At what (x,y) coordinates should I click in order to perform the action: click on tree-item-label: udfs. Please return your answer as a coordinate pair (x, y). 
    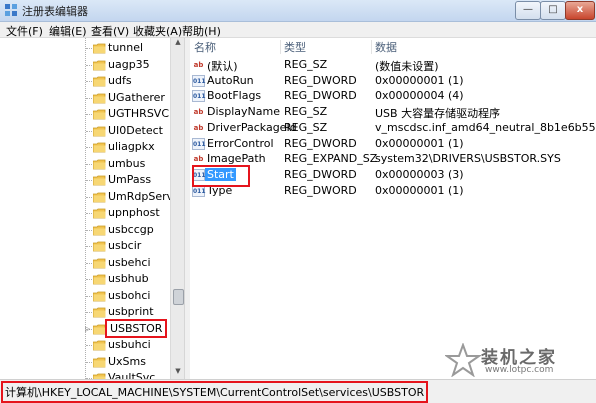
    Looking at the image, I should click on (120, 80).